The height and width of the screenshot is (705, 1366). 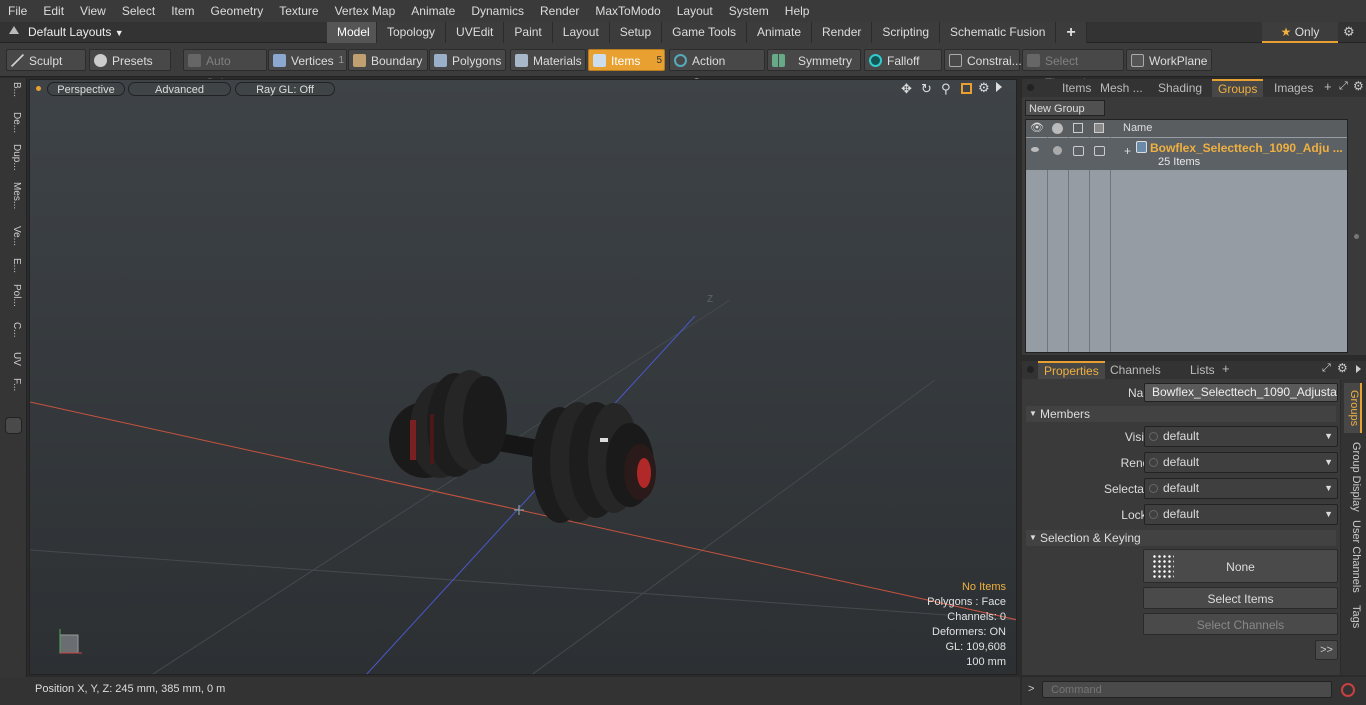 What do you see at coordinates (903, 60) in the screenshot?
I see `falloff-button: Falloff` at bounding box center [903, 60].